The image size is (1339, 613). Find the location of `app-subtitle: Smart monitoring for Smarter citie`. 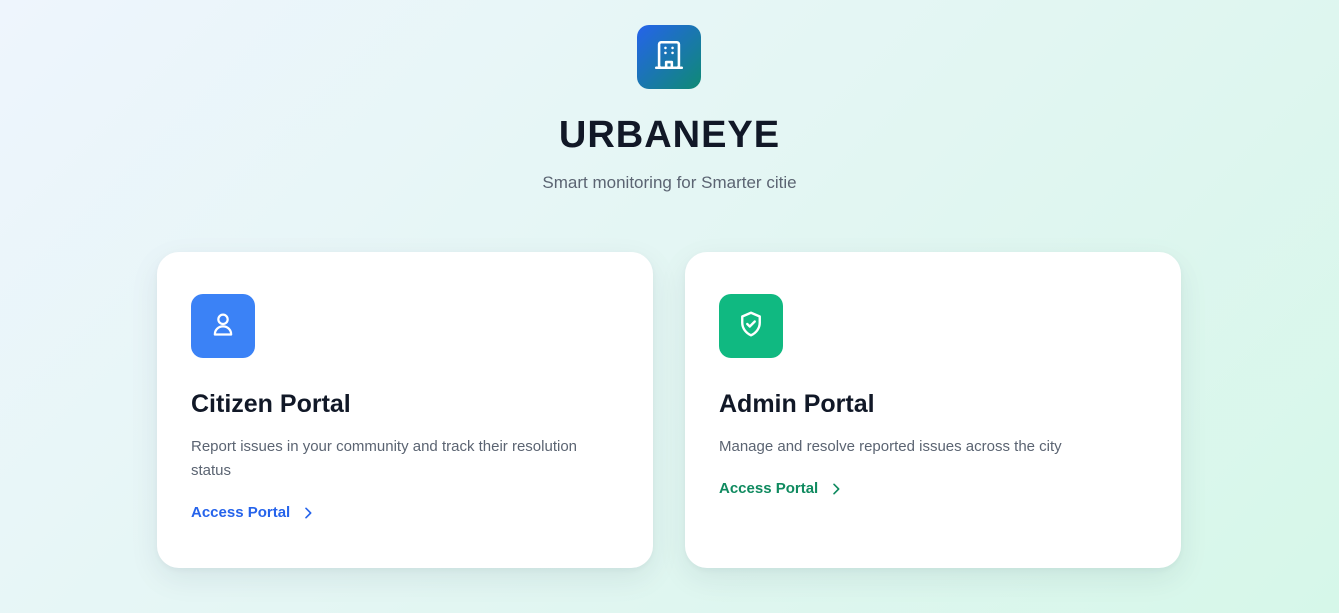

app-subtitle: Smart monitoring for Smarter citie is located at coordinates (669, 182).